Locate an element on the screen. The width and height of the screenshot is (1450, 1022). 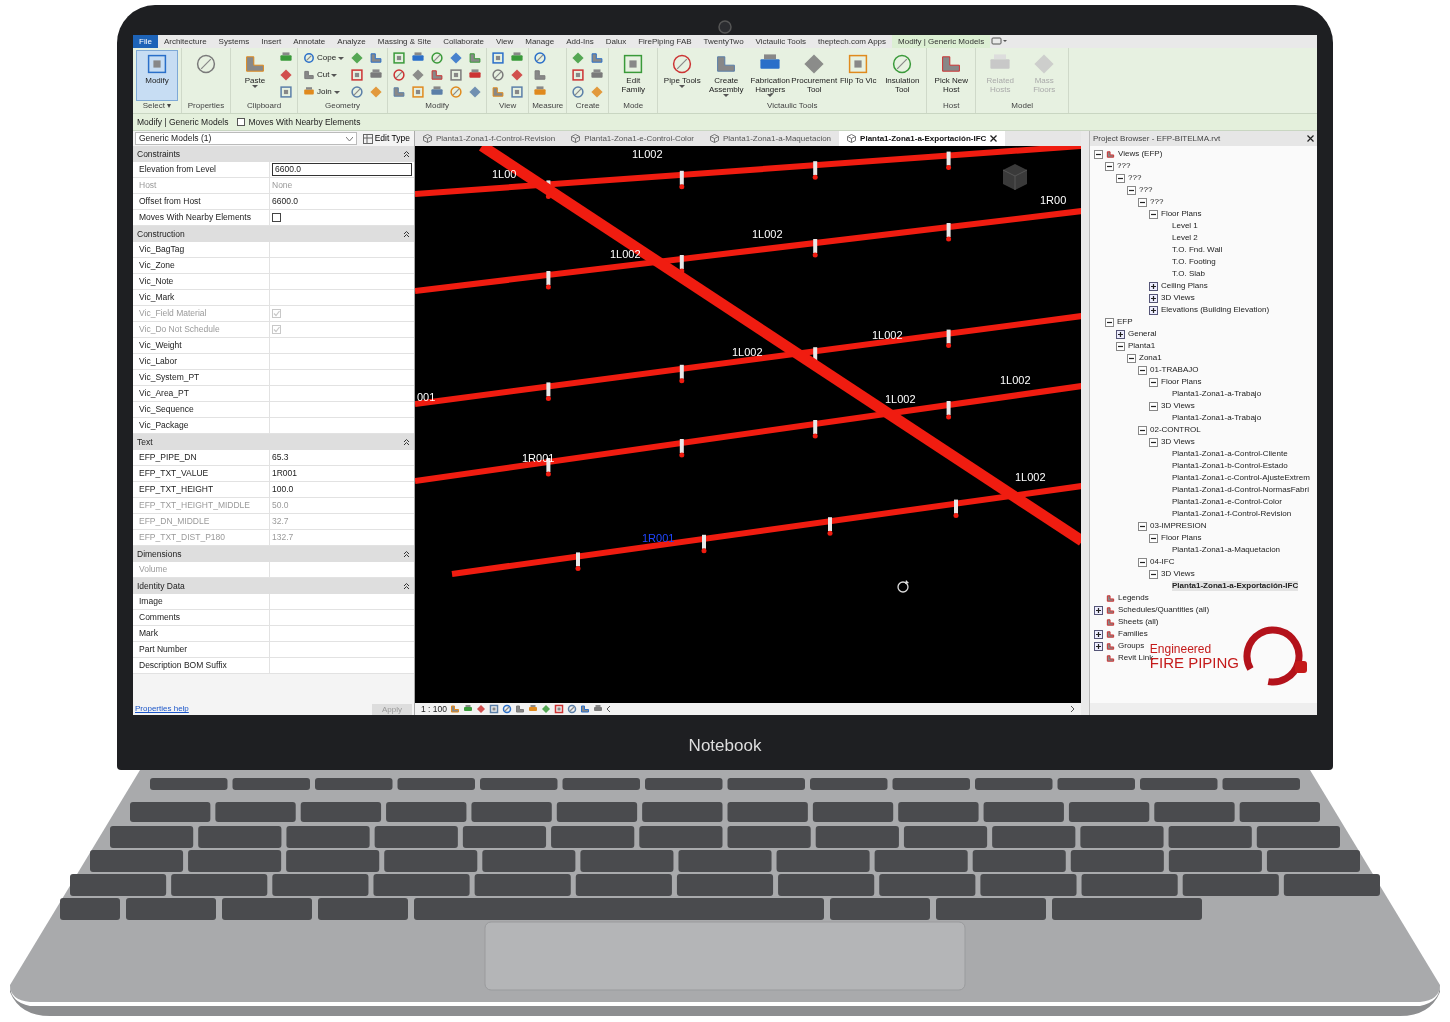
document-tab: Planta1-Zona1-a-Maquetacion is located at coordinates (771, 138).